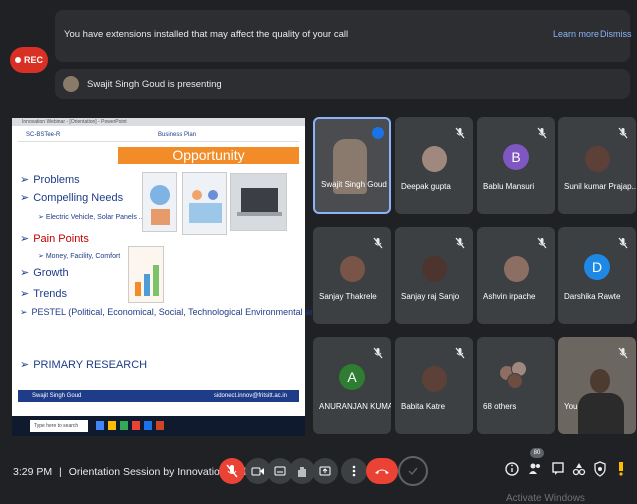 The image size is (637, 504). I want to click on slide-bullet: ➢ Pain Points, so click(54, 239).